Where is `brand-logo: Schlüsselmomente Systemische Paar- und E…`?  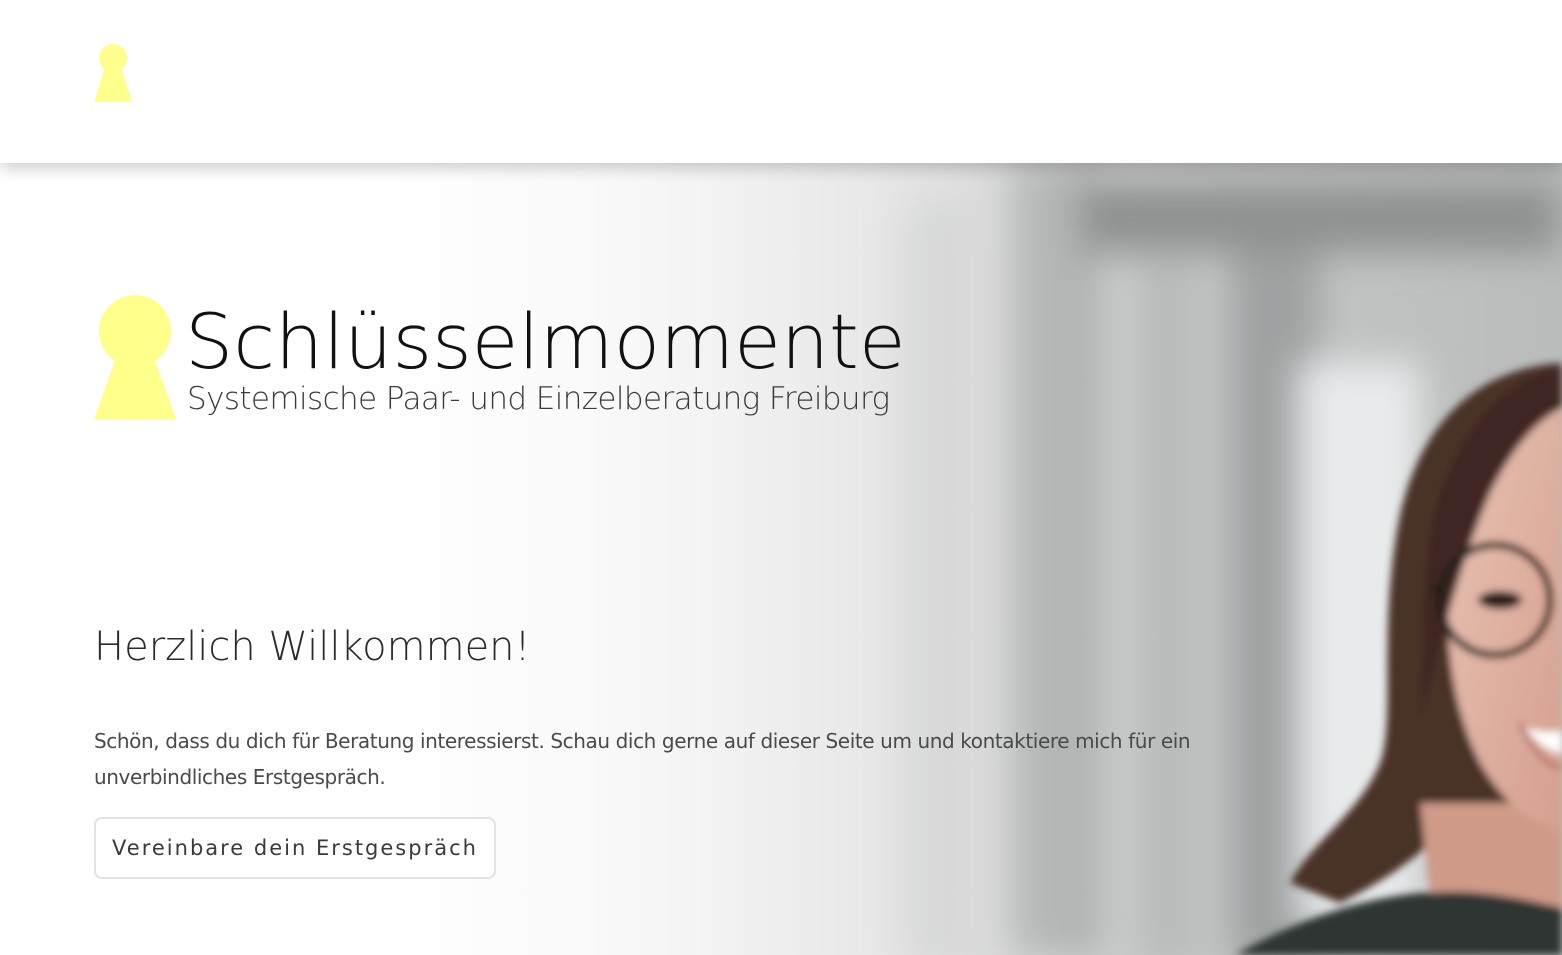
brand-logo: Schlüsselmomente Systemische Paar- und E… is located at coordinates (504, 360).